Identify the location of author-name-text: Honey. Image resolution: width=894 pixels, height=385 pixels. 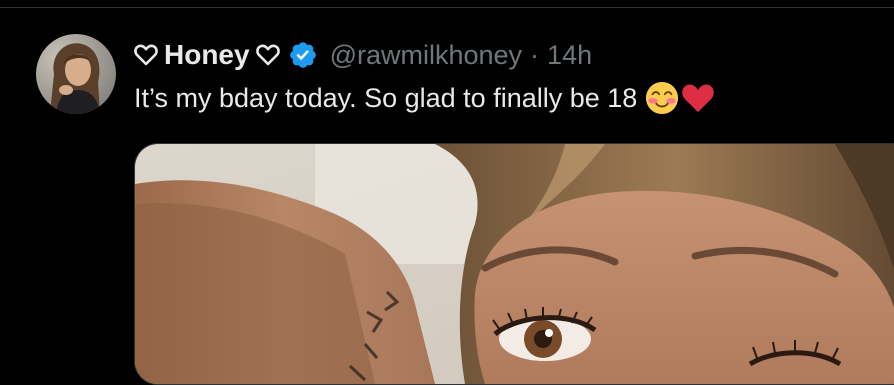
(207, 54).